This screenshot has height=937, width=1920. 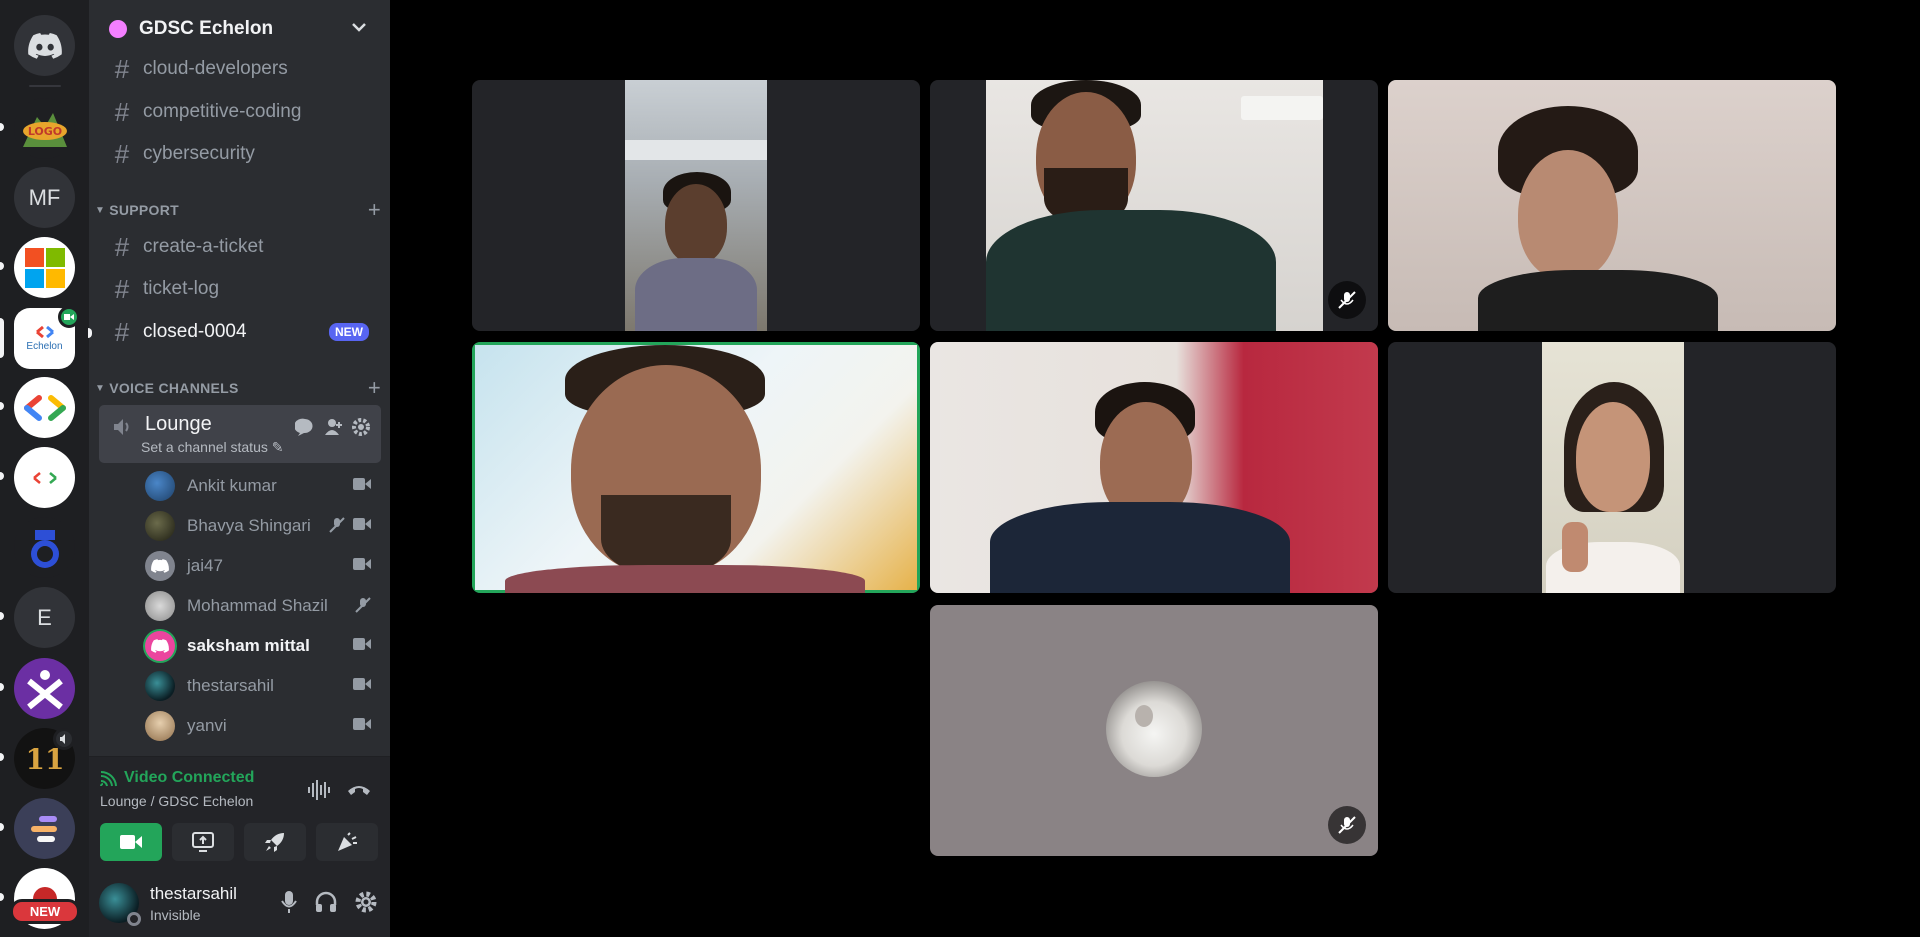 What do you see at coordinates (240, 69) in the screenshot?
I see `channel-cloud-developers: # cloud-developers` at bounding box center [240, 69].